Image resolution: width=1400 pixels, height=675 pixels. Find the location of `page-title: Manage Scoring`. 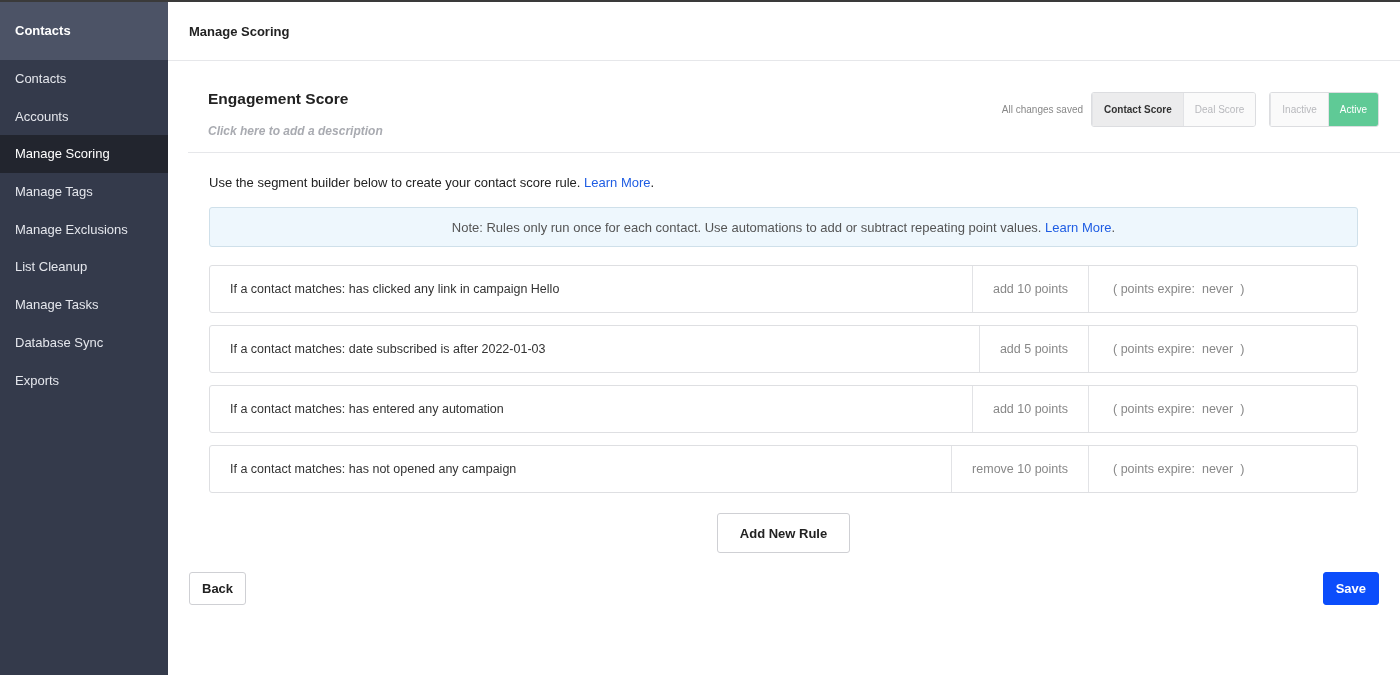

page-title: Manage Scoring is located at coordinates (239, 31).